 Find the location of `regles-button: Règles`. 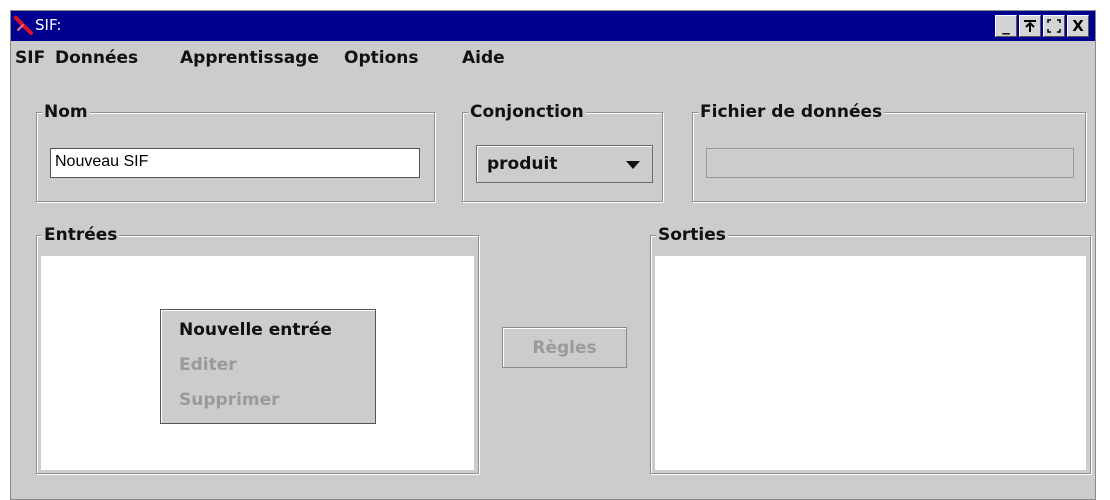

regles-button: Règles is located at coordinates (564, 347).